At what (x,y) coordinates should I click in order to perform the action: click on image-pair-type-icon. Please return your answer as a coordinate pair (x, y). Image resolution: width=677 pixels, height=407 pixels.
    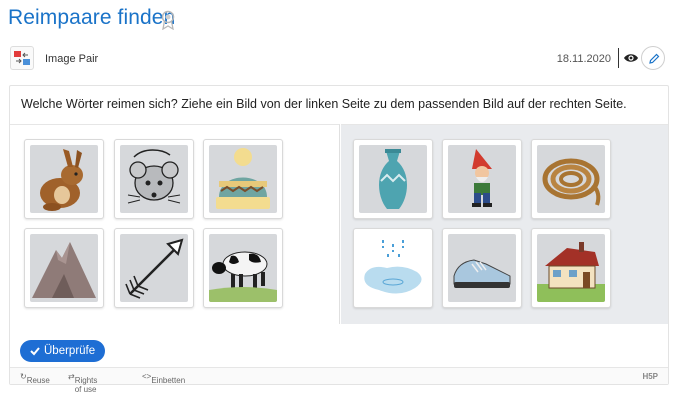
    Looking at the image, I should click on (22, 58).